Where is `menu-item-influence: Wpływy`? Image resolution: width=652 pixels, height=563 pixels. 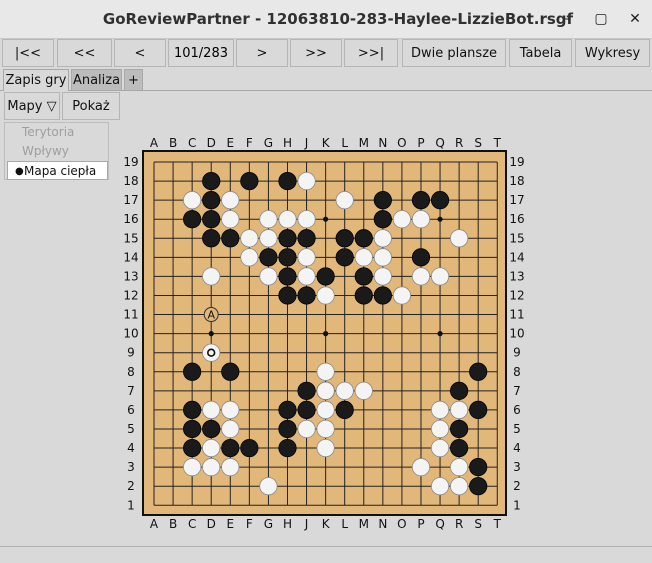 menu-item-influence: Wpływy is located at coordinates (45, 151).